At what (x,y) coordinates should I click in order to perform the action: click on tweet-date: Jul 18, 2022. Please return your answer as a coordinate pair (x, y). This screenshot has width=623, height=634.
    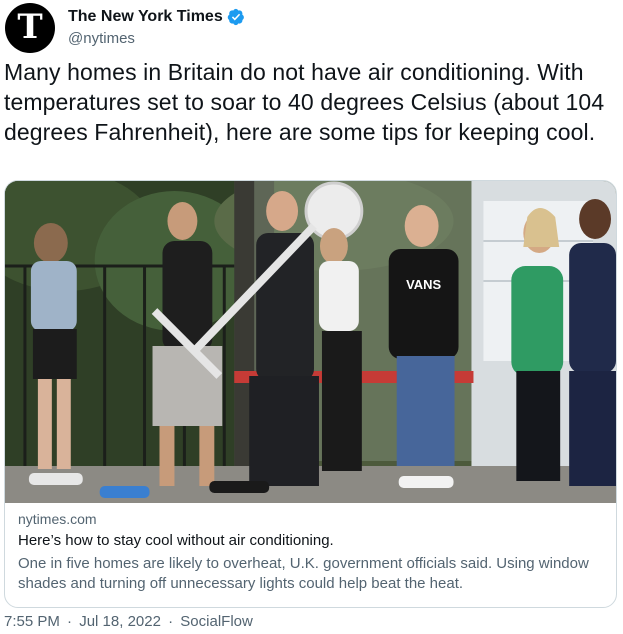
    Looking at the image, I should click on (120, 621).